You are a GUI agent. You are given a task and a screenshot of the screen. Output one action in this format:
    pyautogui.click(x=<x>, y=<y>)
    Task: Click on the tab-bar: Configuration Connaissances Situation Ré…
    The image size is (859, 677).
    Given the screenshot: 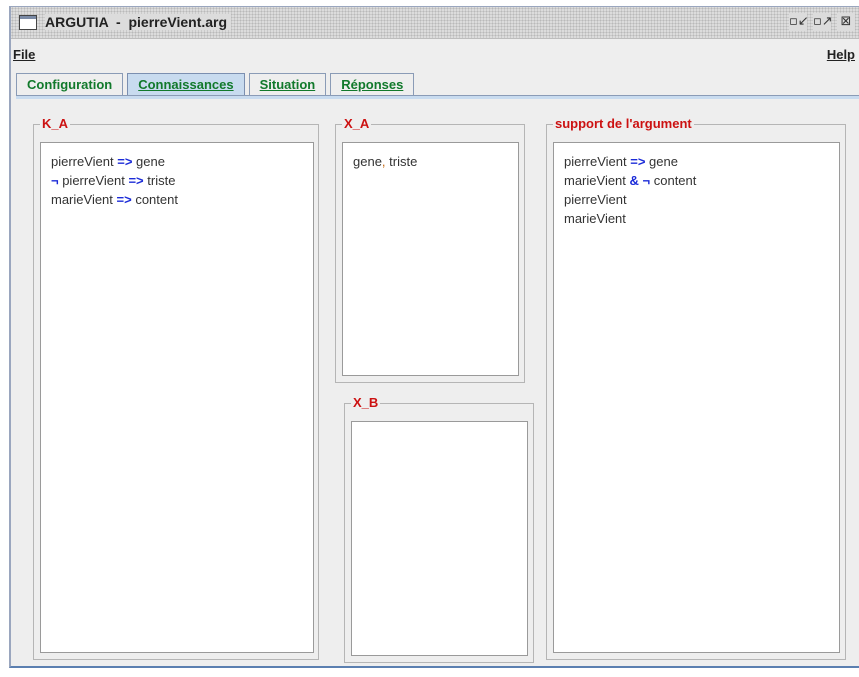 What is the action you would take?
    pyautogui.click(x=217, y=84)
    